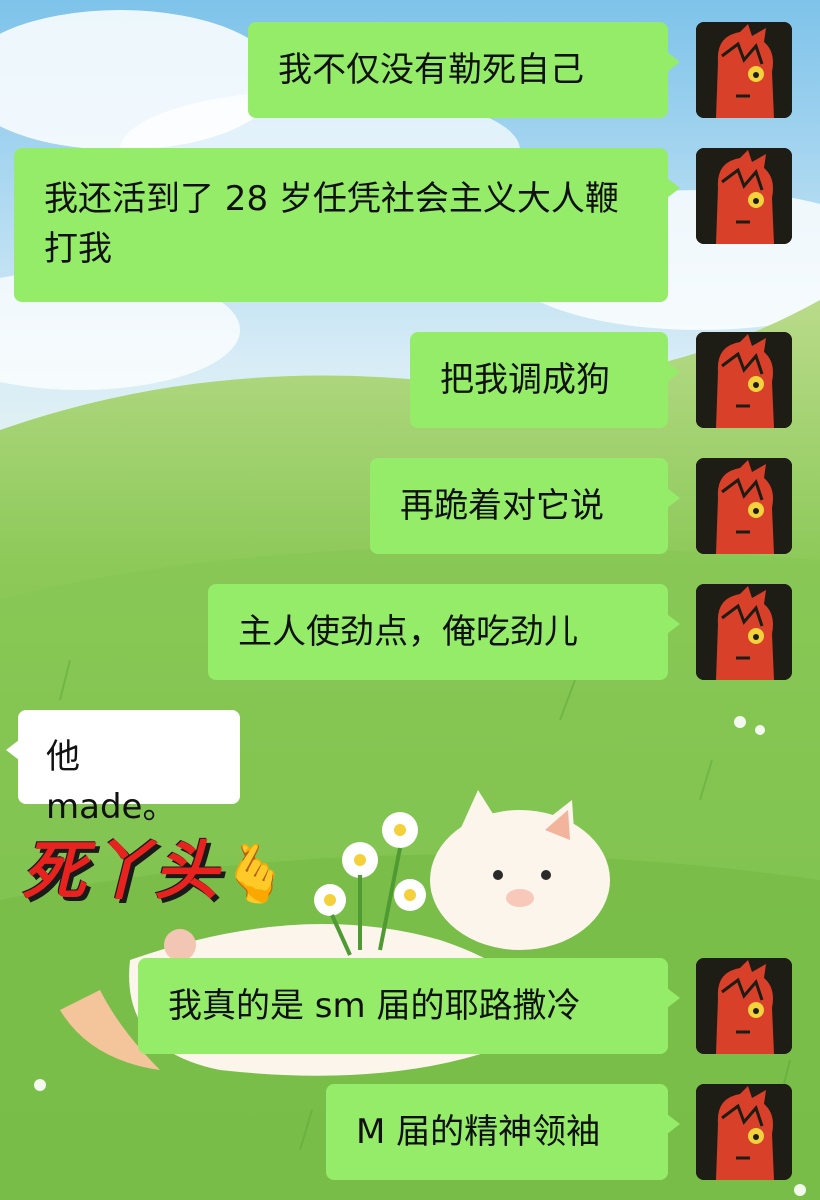  I want to click on chat-message-outgoing: 我真的是 sm 届的耶路撒冷, so click(409, 1006).